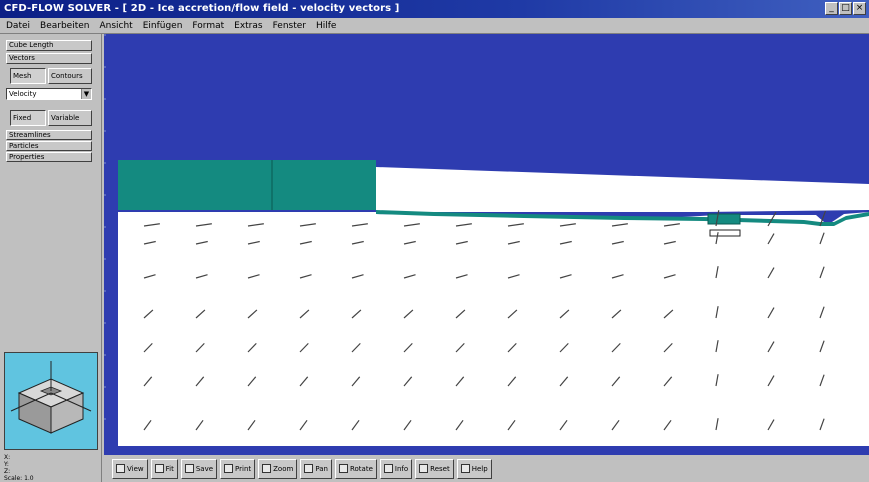 The width and height of the screenshot is (869, 482). What do you see at coordinates (486, 450) in the screenshot?
I see `bottom-frame-strip` at bounding box center [486, 450].